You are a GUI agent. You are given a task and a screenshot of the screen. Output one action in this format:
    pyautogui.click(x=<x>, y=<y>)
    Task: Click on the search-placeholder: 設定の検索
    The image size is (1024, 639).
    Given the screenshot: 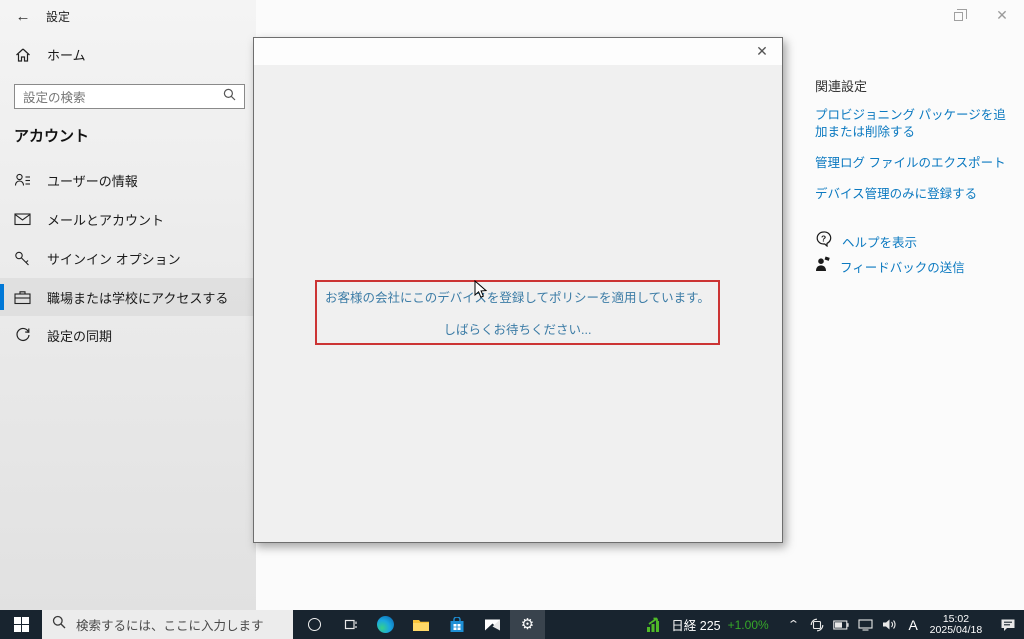 What is the action you would take?
    pyautogui.click(x=54, y=98)
    